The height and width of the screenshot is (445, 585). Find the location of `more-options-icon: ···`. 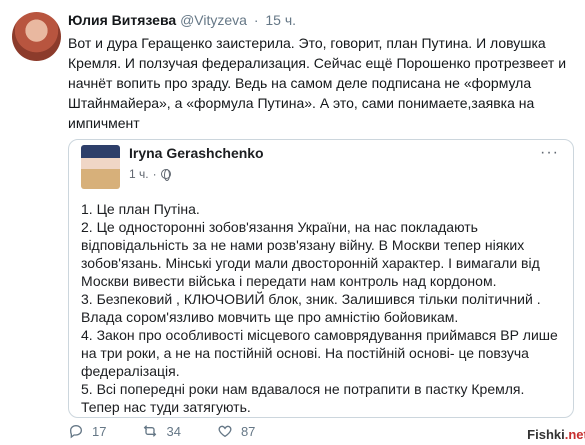

more-options-icon: ··· is located at coordinates (549, 153).